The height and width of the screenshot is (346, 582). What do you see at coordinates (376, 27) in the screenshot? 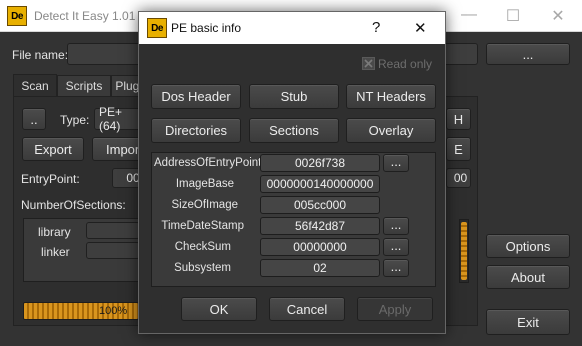
I see `help-button: ?` at bounding box center [376, 27].